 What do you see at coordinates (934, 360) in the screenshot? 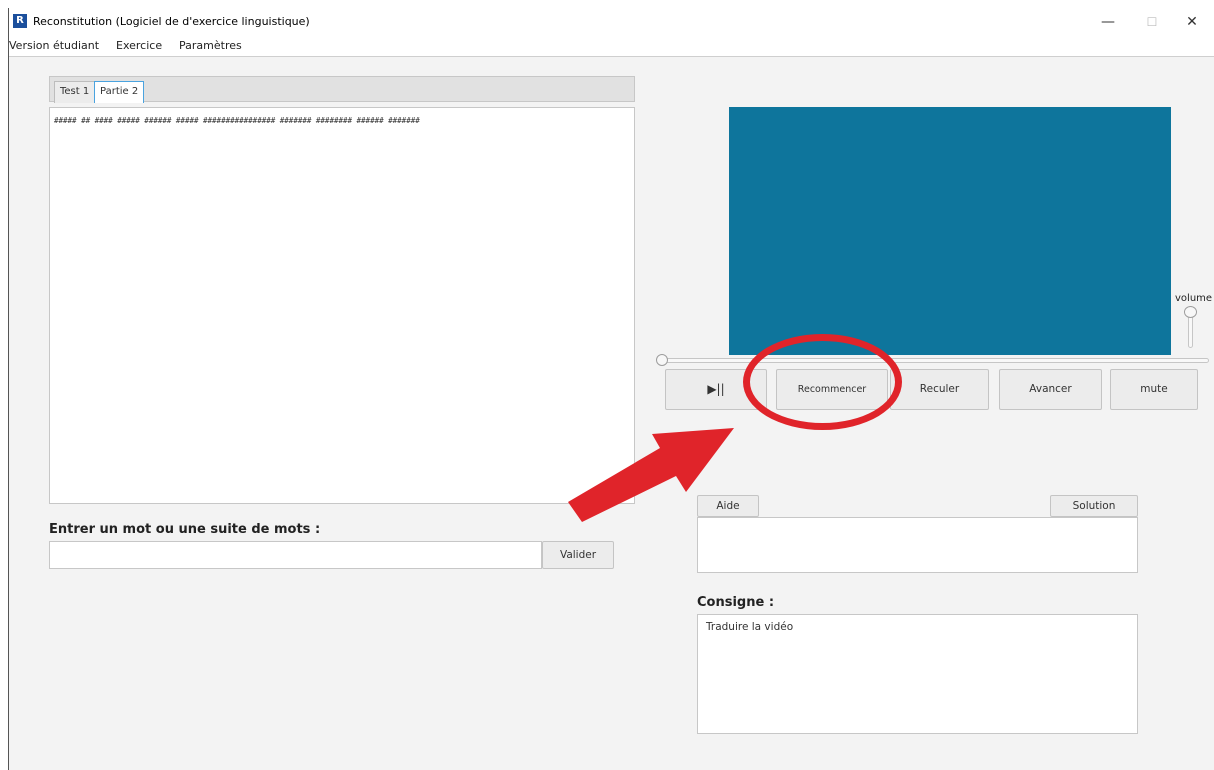
I see `video-progress-slider` at bounding box center [934, 360].